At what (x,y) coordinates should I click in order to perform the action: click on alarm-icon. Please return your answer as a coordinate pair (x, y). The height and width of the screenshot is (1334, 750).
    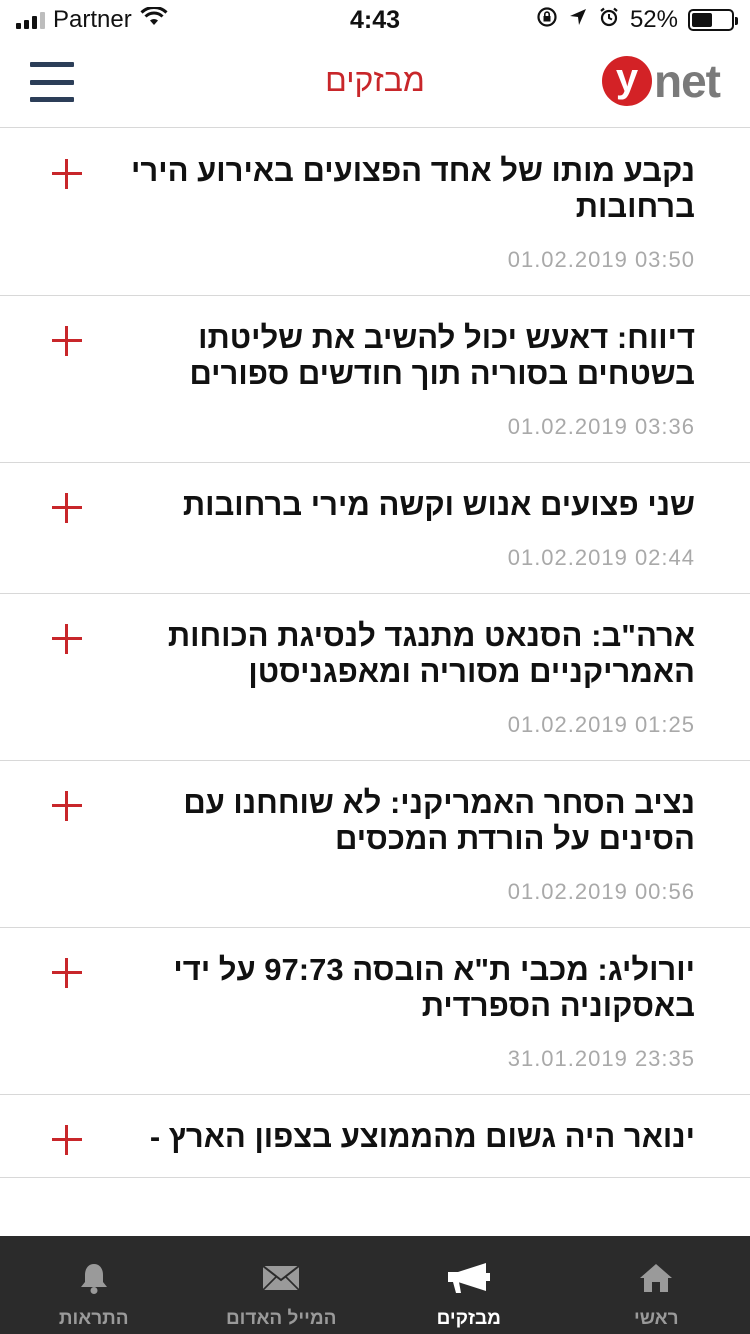
    Looking at the image, I should click on (609, 20).